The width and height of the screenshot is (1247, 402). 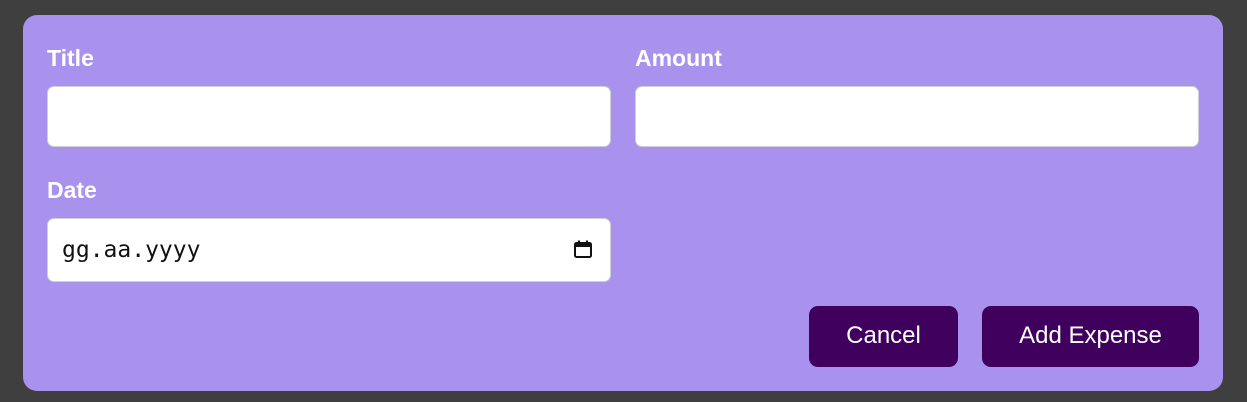 What do you see at coordinates (329, 250) in the screenshot?
I see `date-input: gg.aa.yyyy` at bounding box center [329, 250].